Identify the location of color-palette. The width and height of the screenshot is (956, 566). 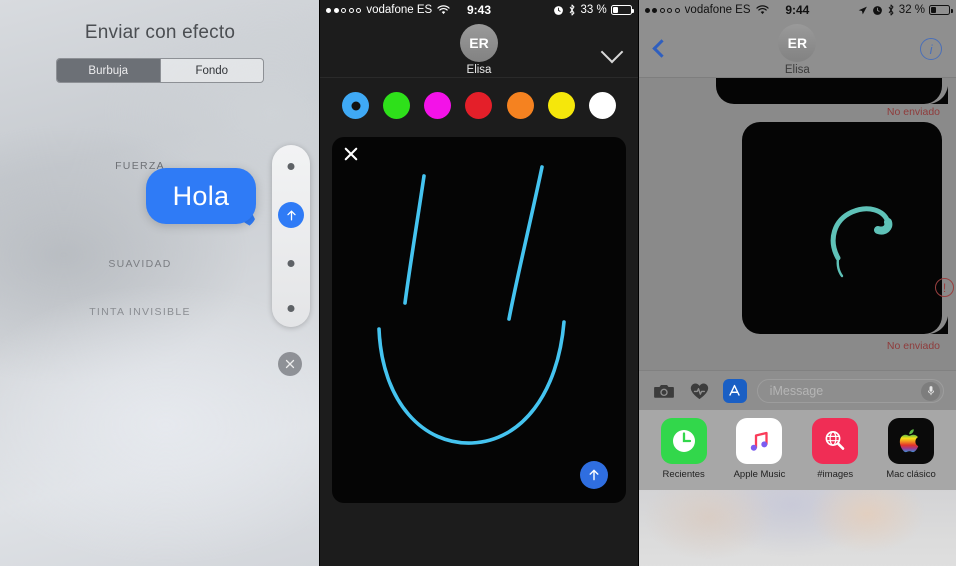
(478, 104).